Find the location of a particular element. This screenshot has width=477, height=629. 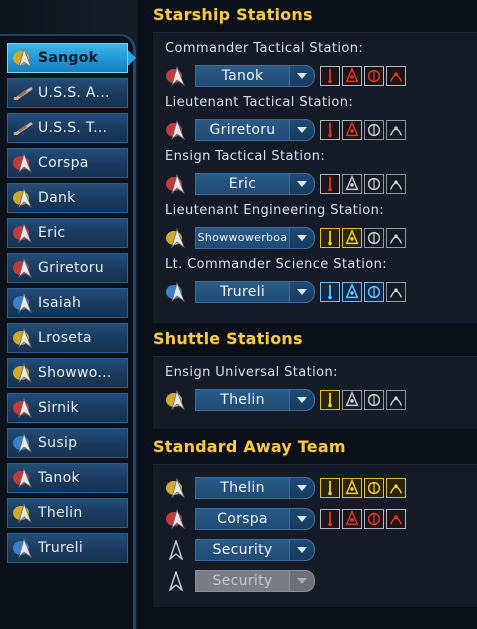

officer-dropdown-value: Eric is located at coordinates (242, 184).